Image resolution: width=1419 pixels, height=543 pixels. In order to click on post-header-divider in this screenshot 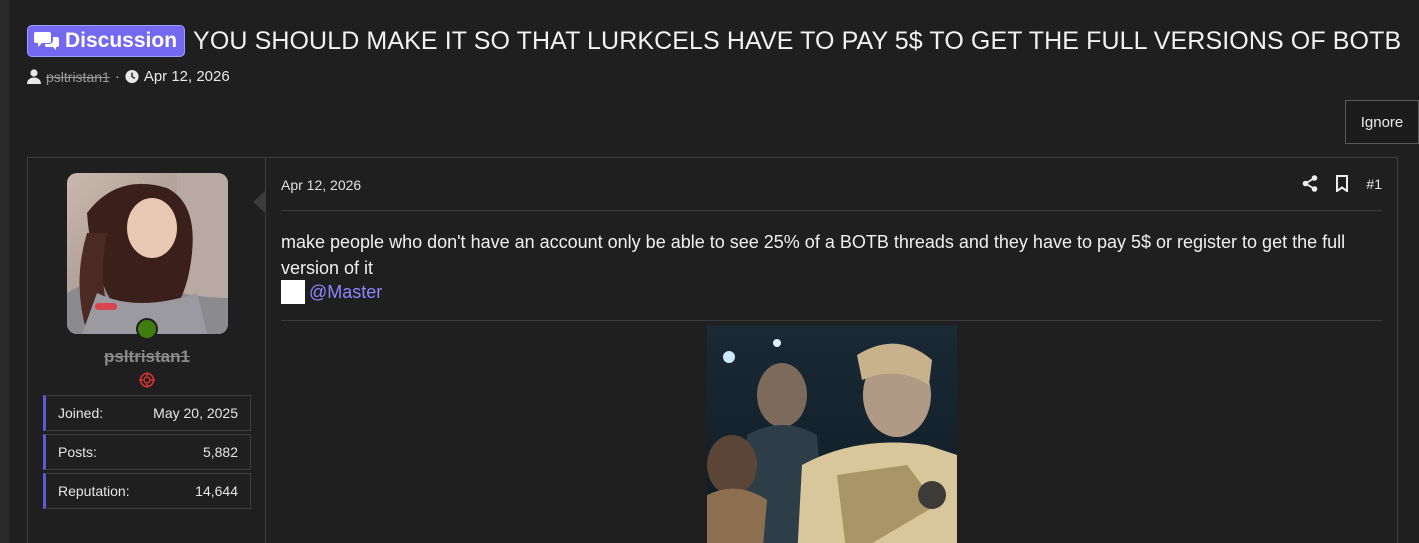, I will do `click(831, 210)`.